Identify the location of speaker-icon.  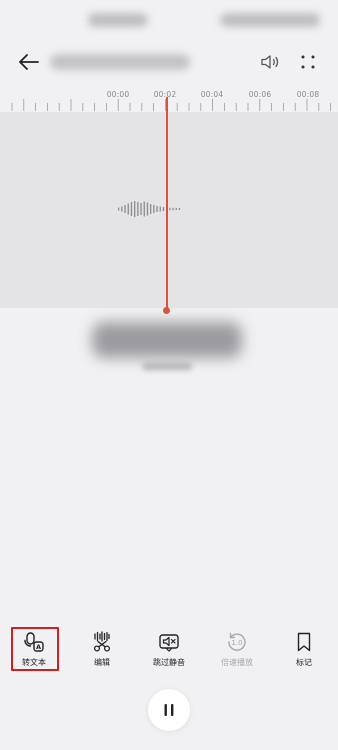
(270, 62).